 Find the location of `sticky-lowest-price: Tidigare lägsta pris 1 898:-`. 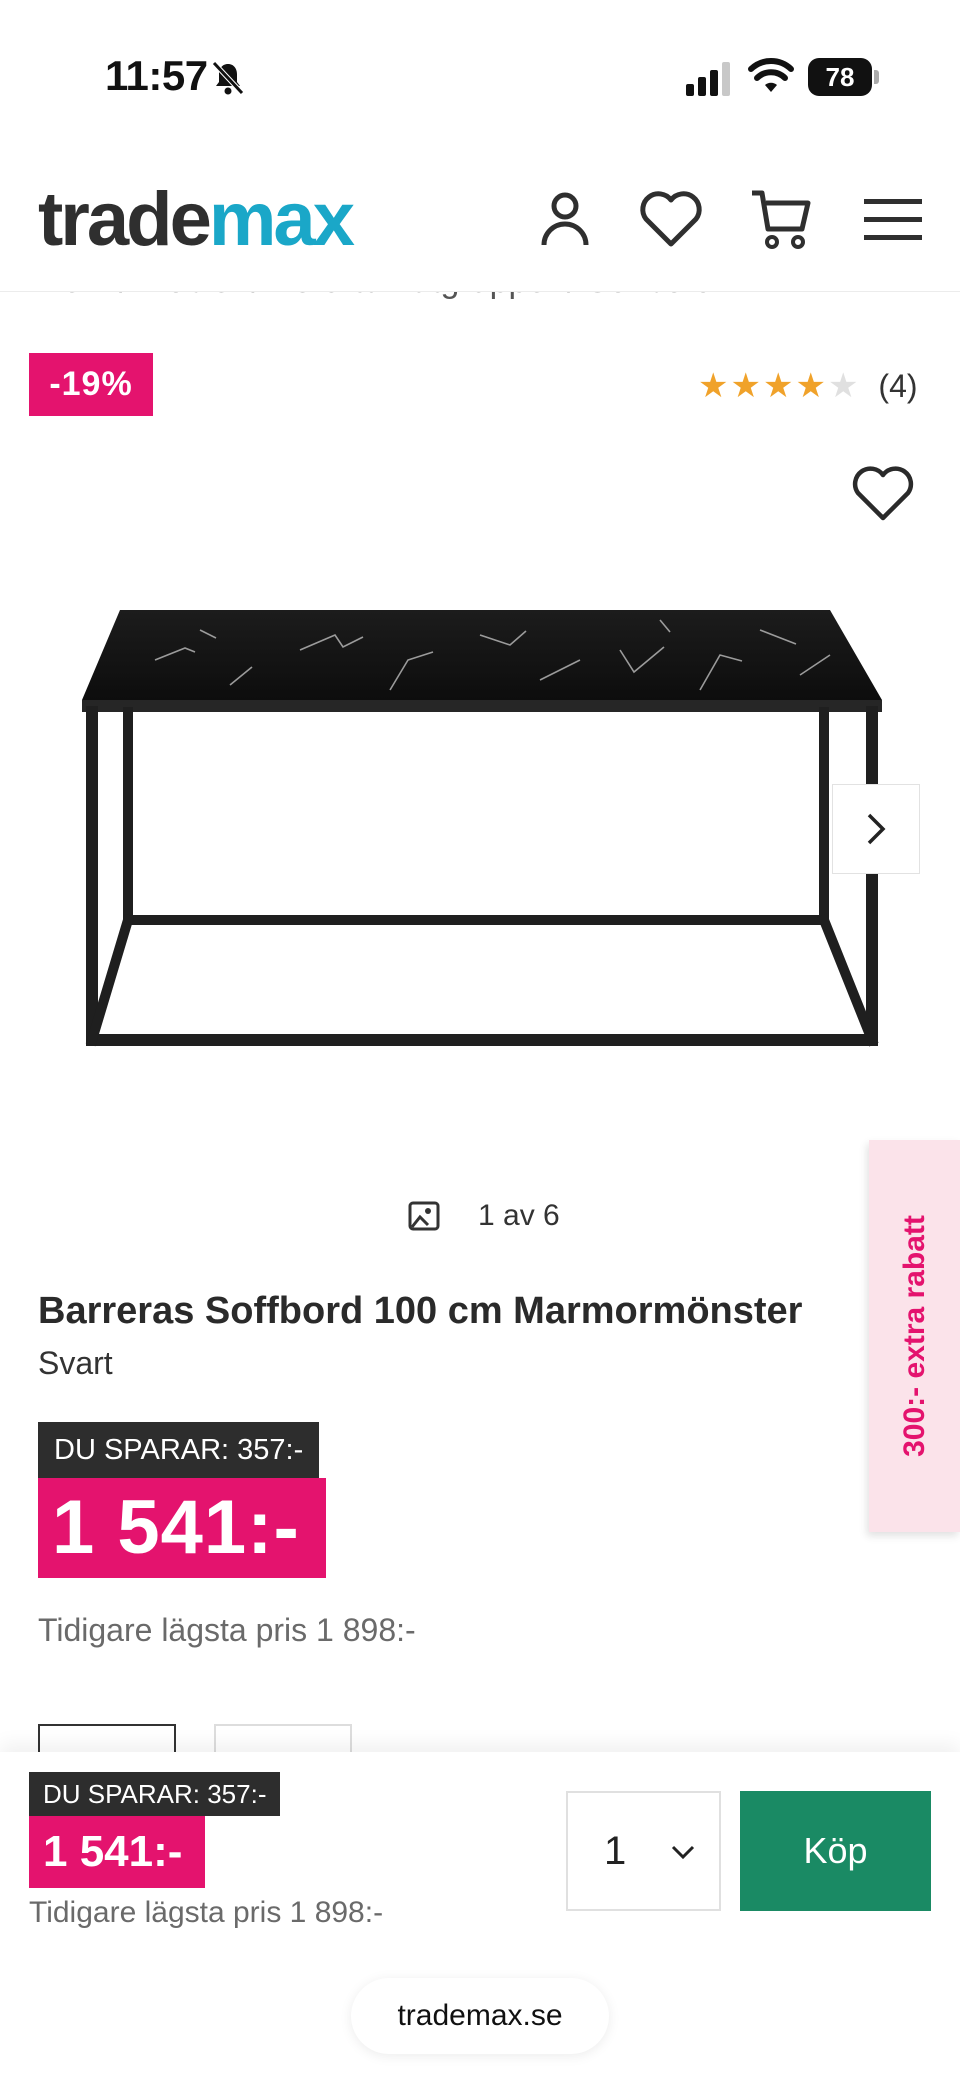

sticky-lowest-price: Tidigare lägsta pris 1 898:- is located at coordinates (206, 1912).